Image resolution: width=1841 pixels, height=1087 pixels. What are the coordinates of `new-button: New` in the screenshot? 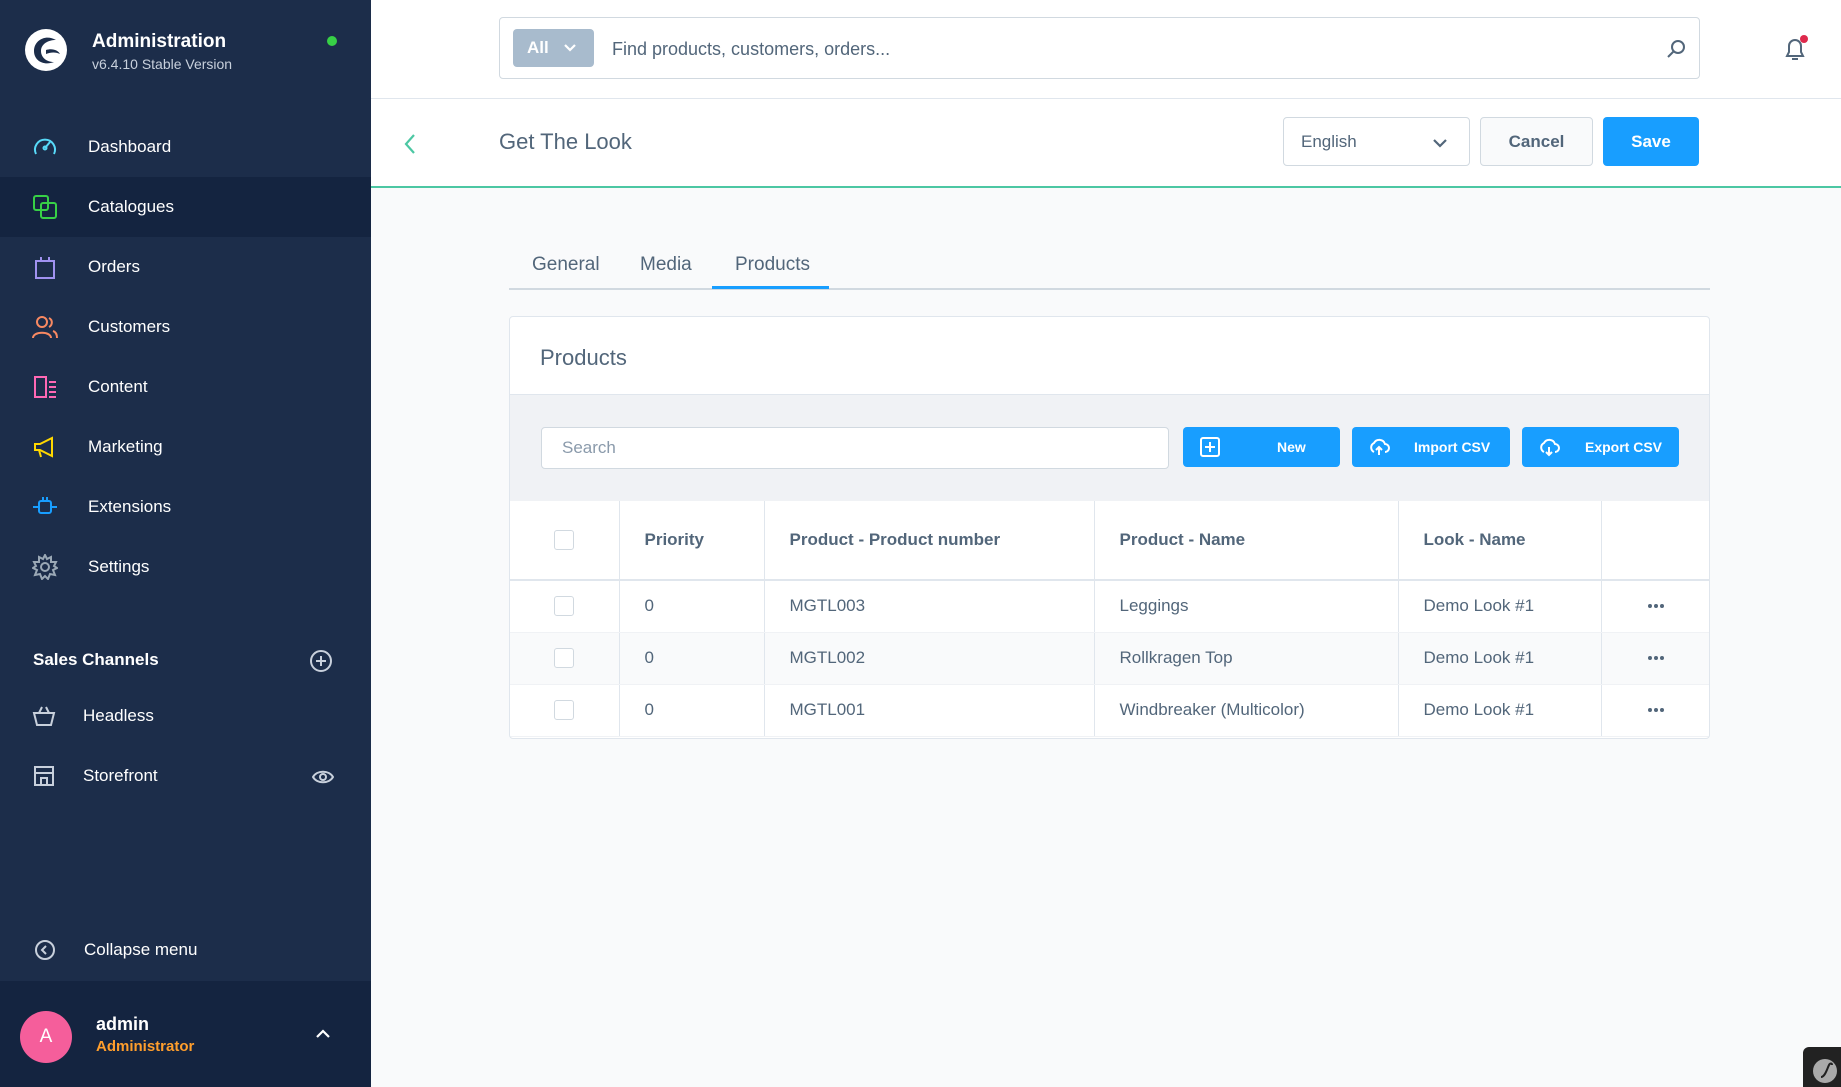 It's located at (1261, 447).